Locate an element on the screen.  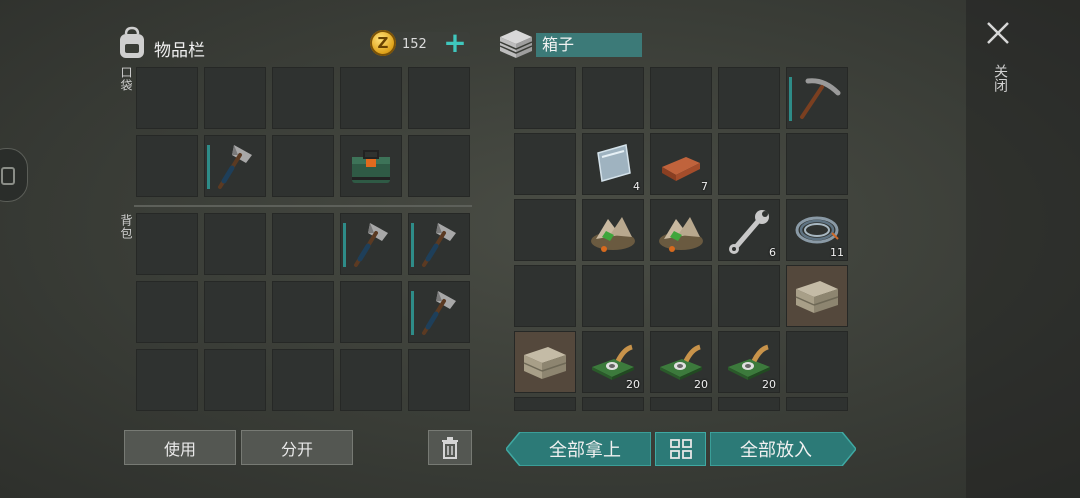
backpack-label: 背包 is located at coordinates (126, 227).